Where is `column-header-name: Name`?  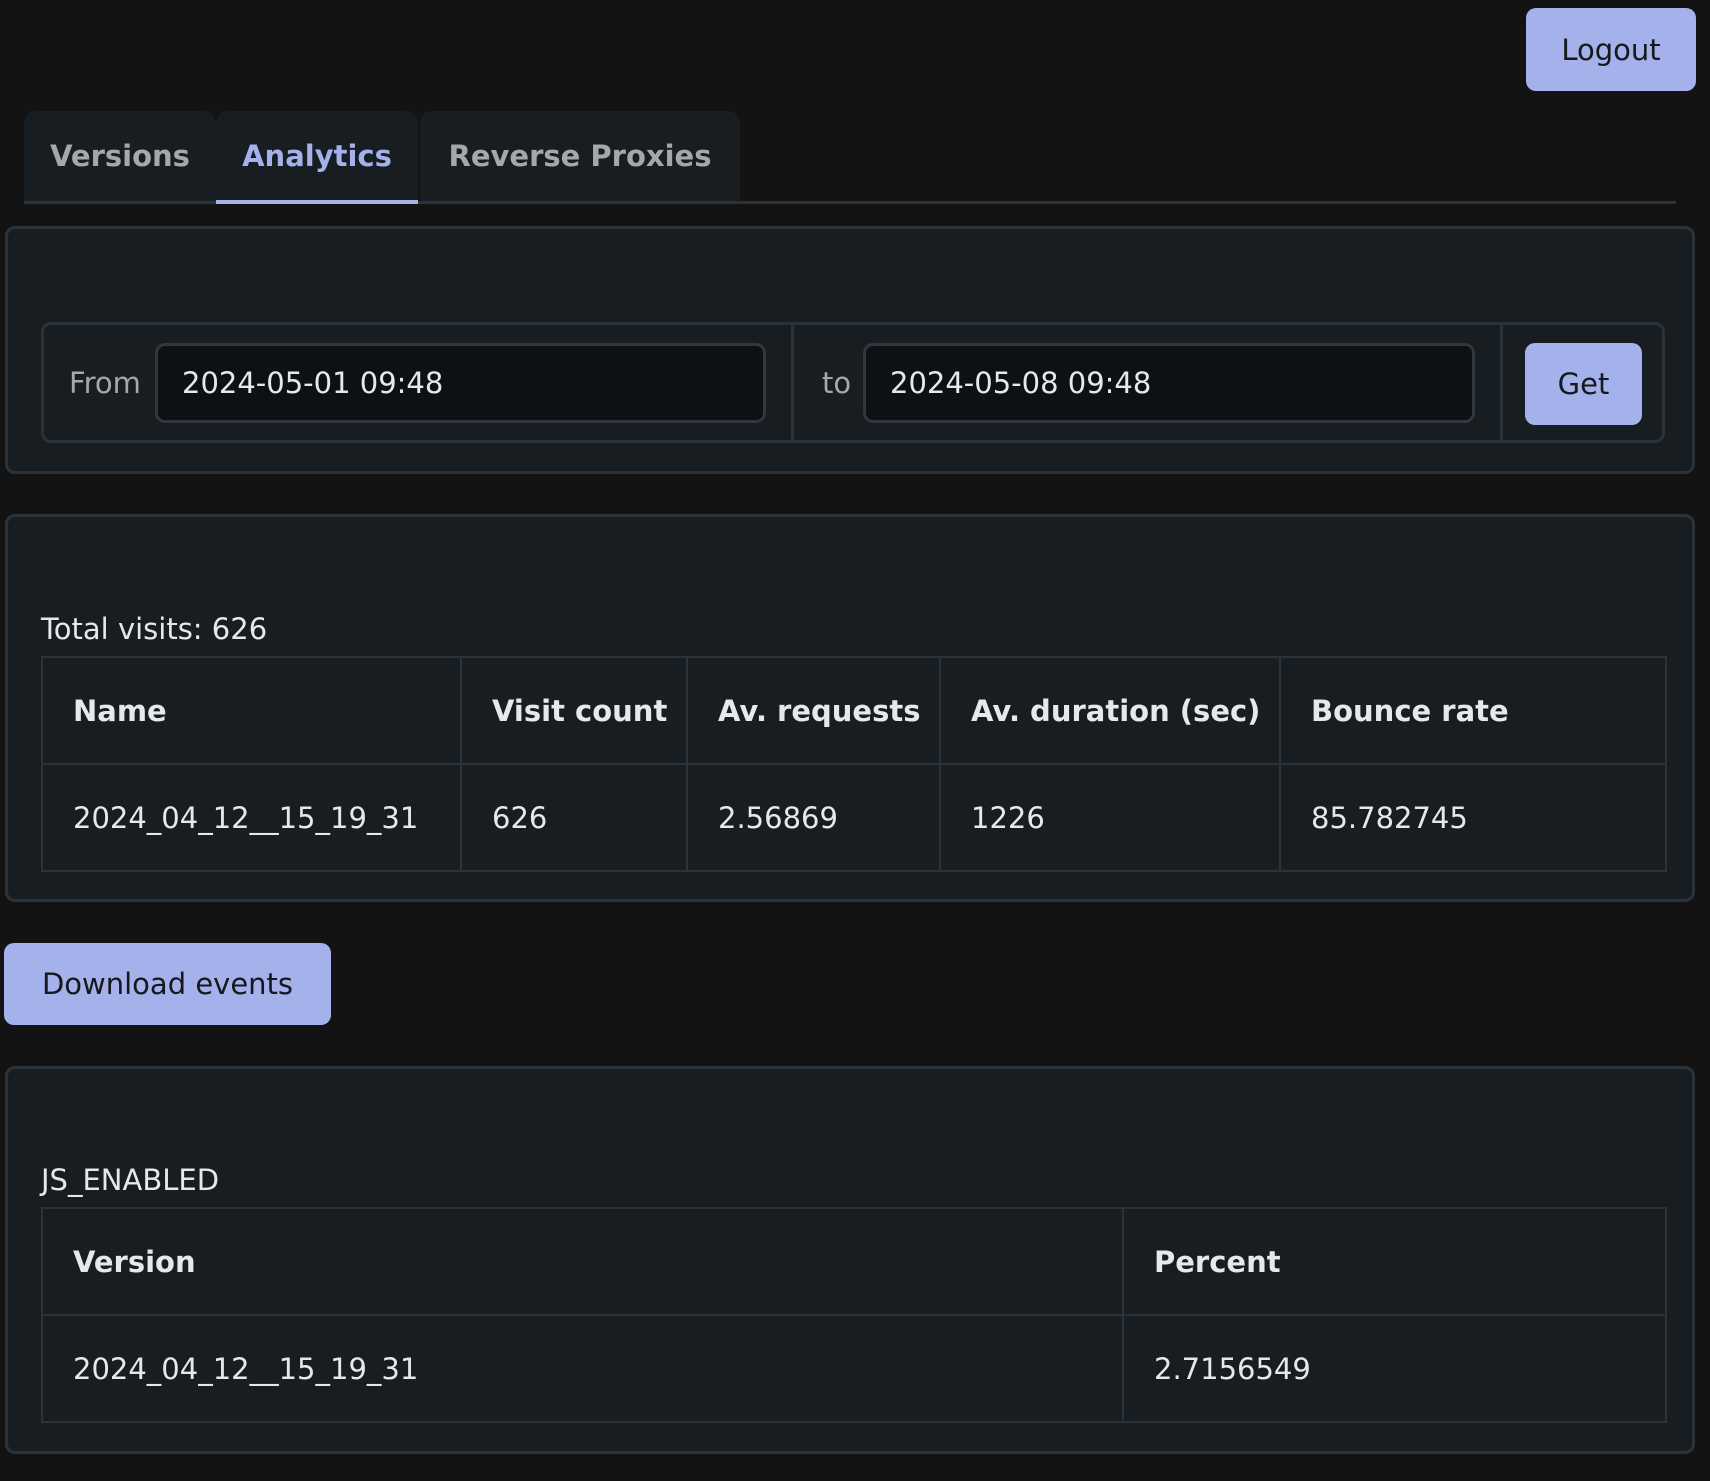 column-header-name: Name is located at coordinates (251, 710).